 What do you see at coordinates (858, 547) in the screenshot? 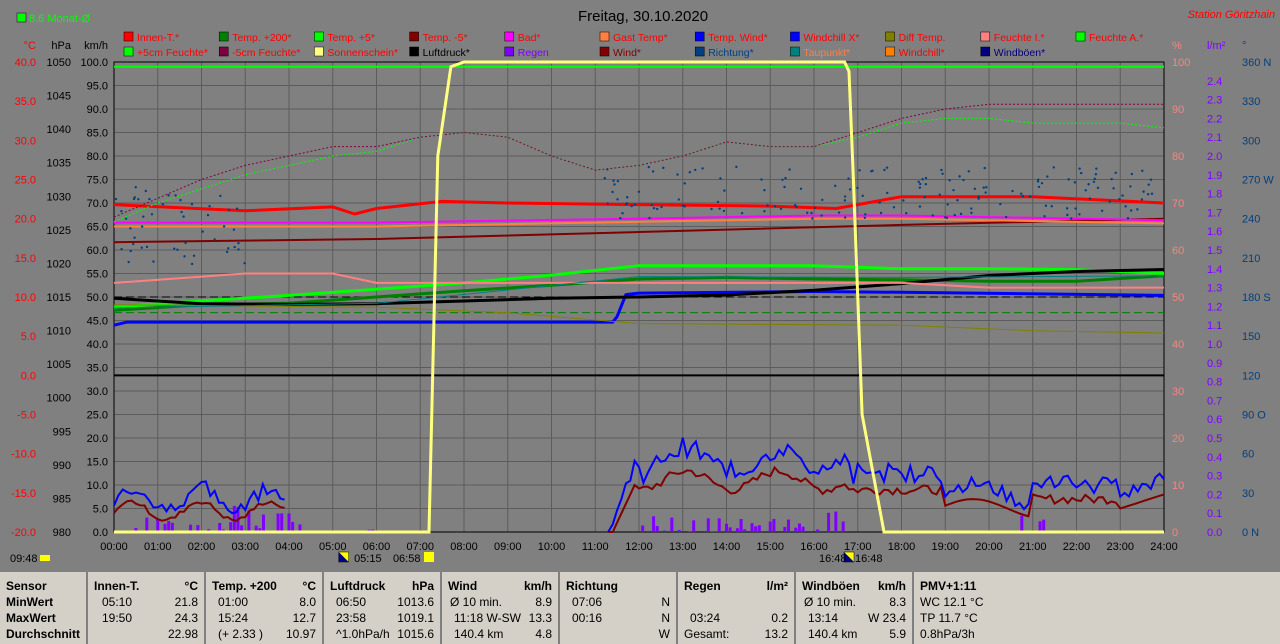
I see `x-tick-label: 17:00` at bounding box center [858, 547].